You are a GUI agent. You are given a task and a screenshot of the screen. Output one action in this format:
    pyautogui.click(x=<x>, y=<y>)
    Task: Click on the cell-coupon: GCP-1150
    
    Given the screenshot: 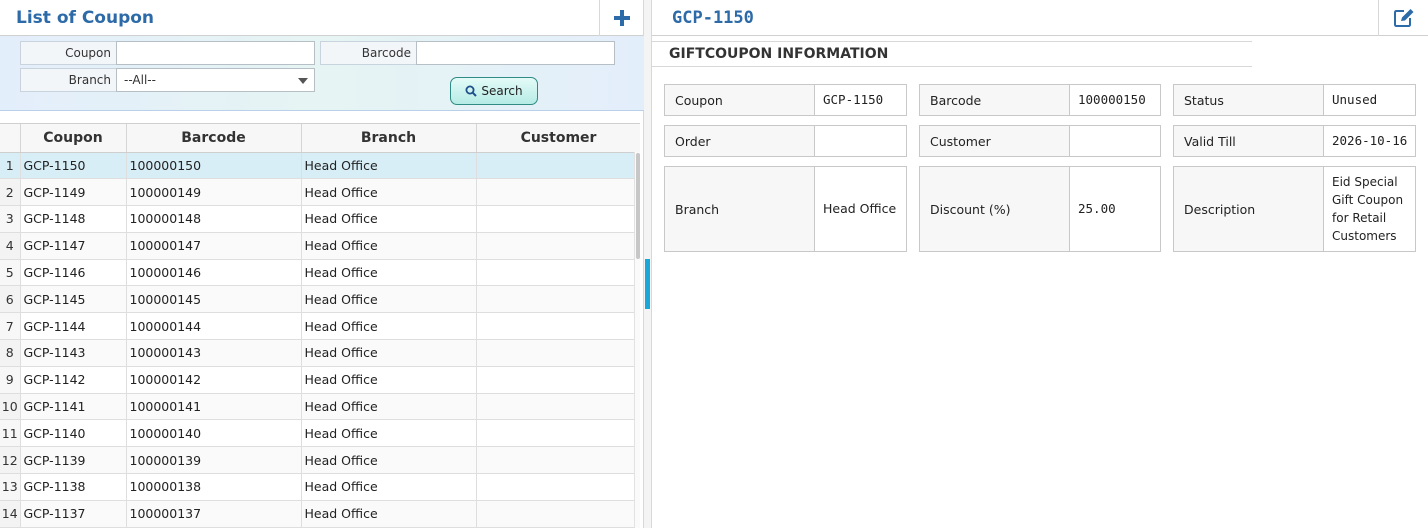 What is the action you would take?
    pyautogui.click(x=73, y=166)
    